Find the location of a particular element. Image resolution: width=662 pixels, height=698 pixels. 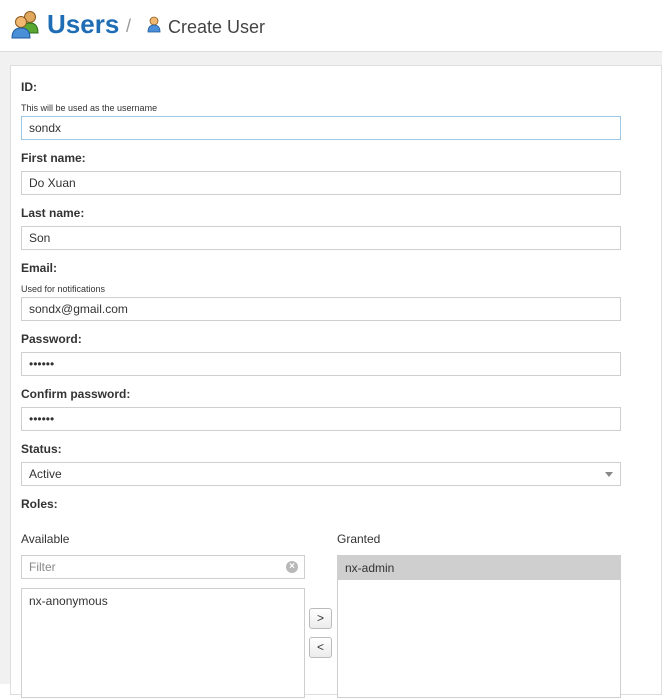

chevron-down-icon is located at coordinates (609, 474).